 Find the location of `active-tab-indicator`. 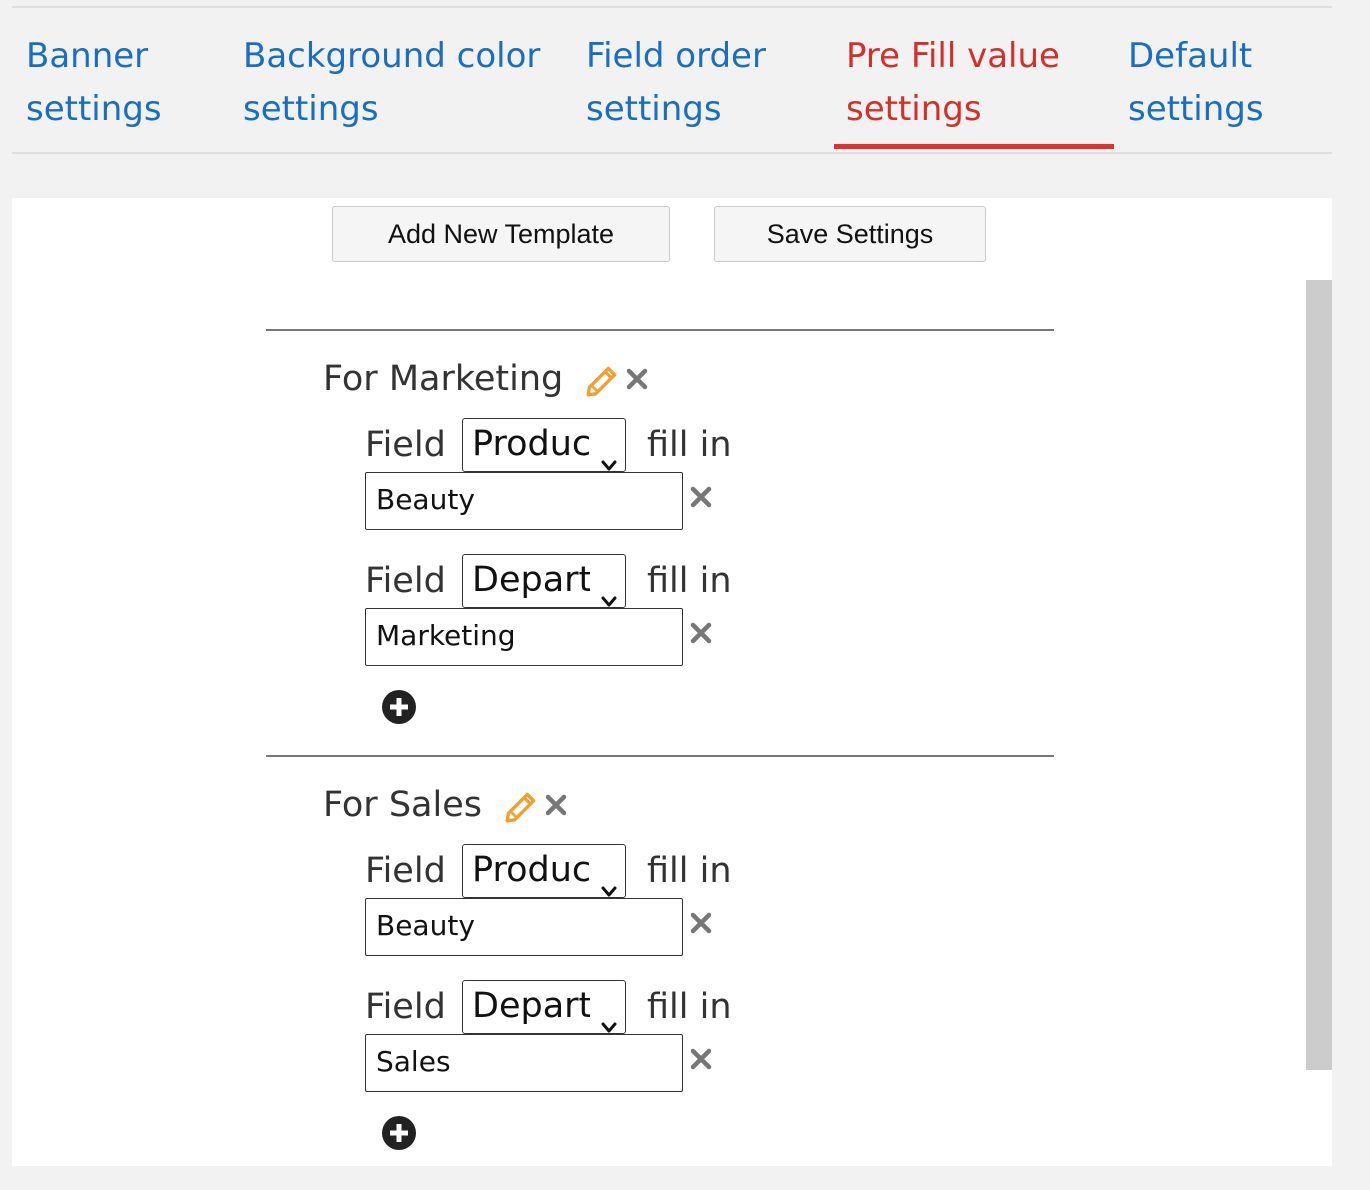

active-tab-indicator is located at coordinates (974, 146).